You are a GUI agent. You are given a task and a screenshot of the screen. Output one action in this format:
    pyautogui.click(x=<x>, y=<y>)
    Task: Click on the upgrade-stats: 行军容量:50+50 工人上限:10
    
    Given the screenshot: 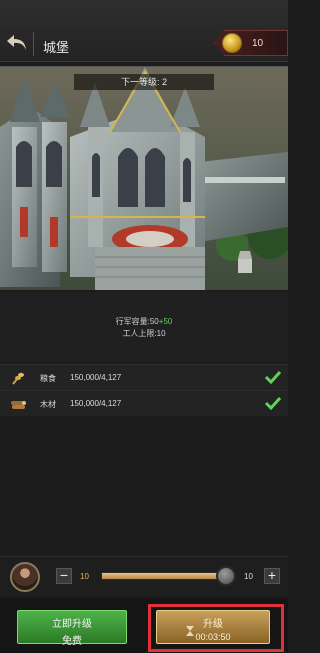 What is the action you would take?
    pyautogui.click(x=144, y=327)
    